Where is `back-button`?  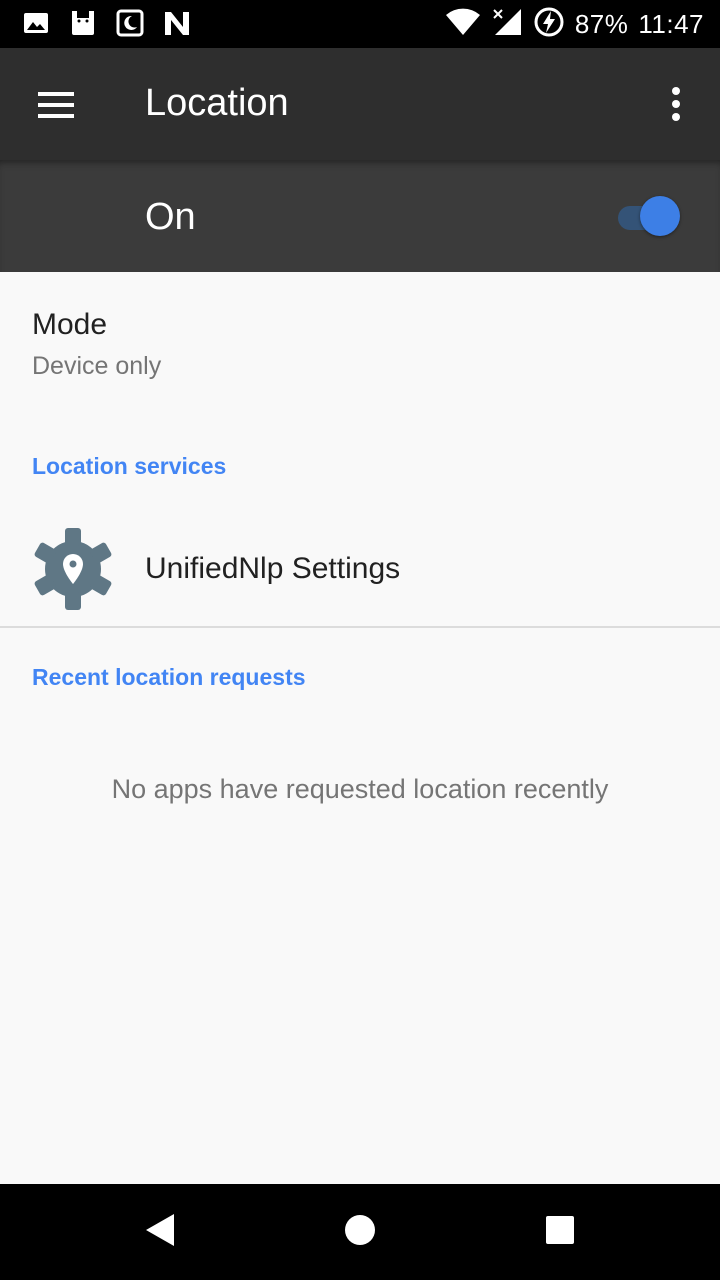
back-button is located at coordinates (160, 1232).